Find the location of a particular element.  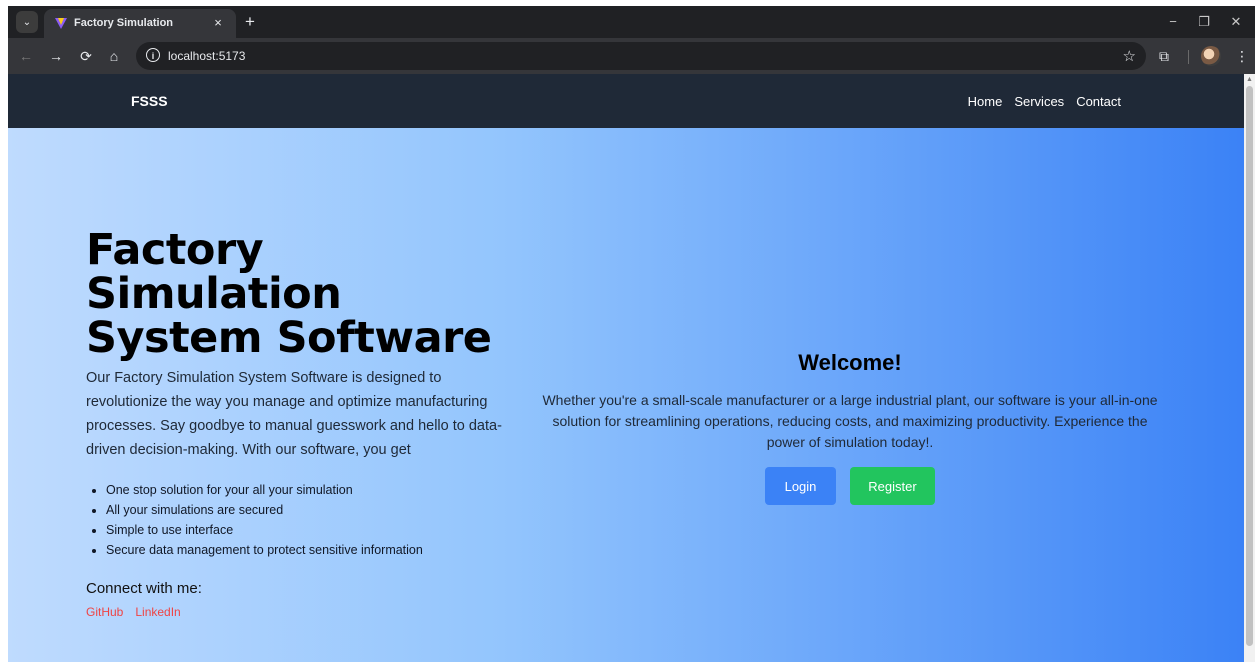

back-arrow-icon: ← is located at coordinates (26, 56).